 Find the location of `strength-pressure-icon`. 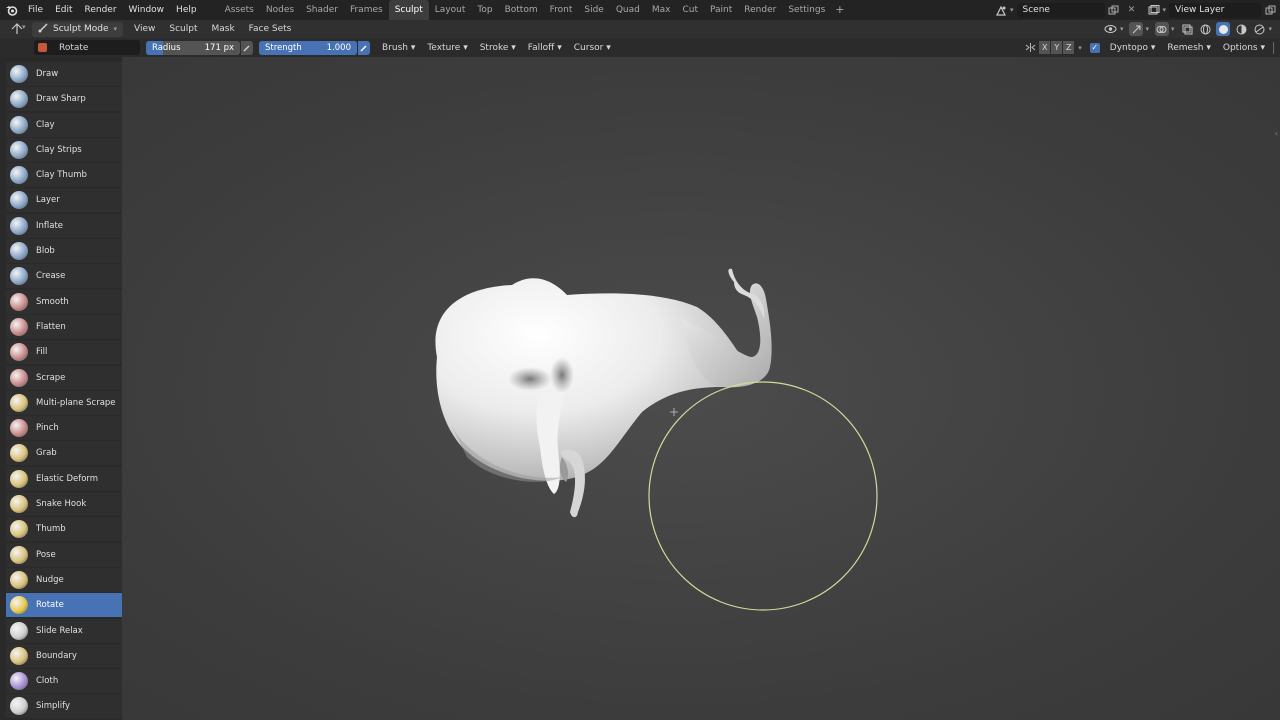

strength-pressure-icon is located at coordinates (364, 47).